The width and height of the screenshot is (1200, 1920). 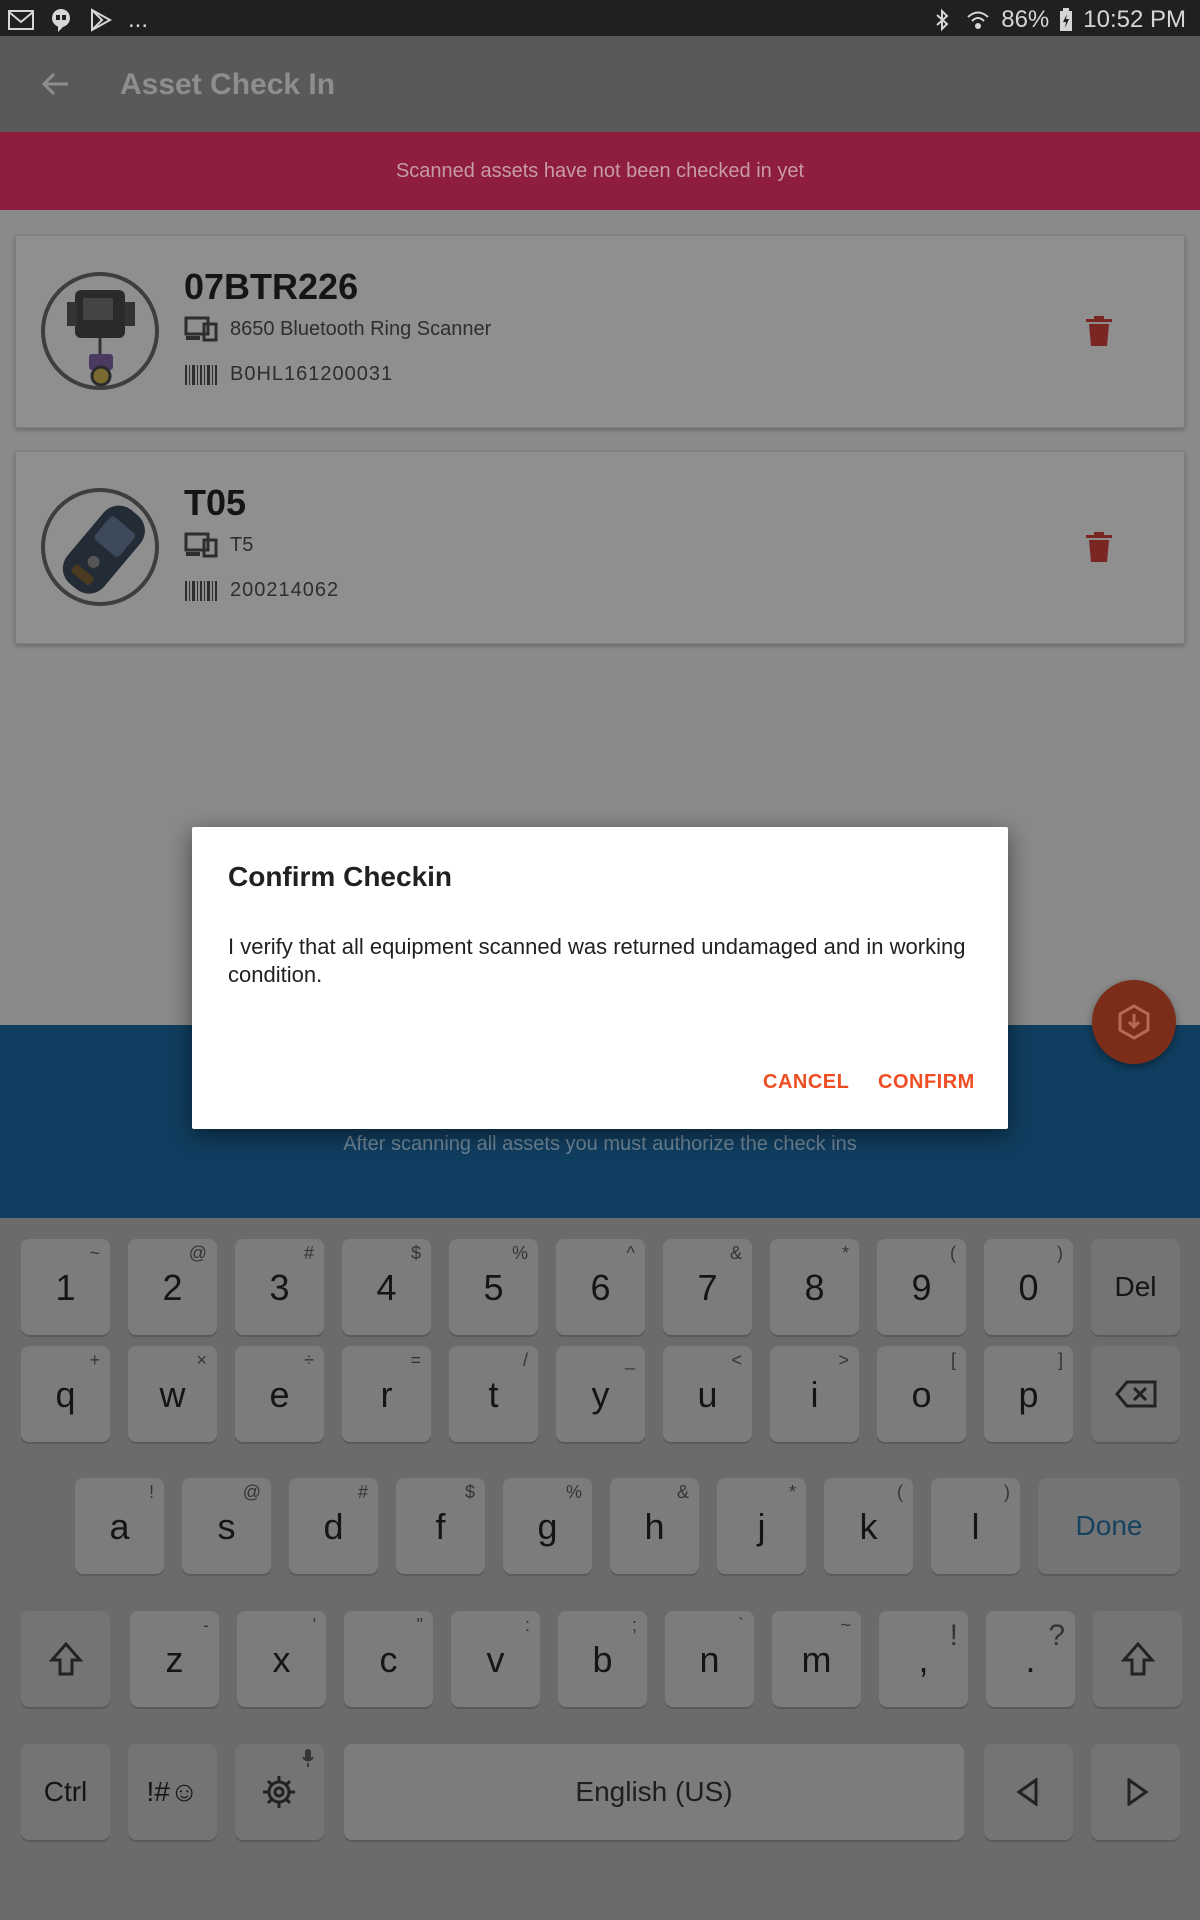 What do you see at coordinates (279, 1287) in the screenshot?
I see `key-3: 3 #` at bounding box center [279, 1287].